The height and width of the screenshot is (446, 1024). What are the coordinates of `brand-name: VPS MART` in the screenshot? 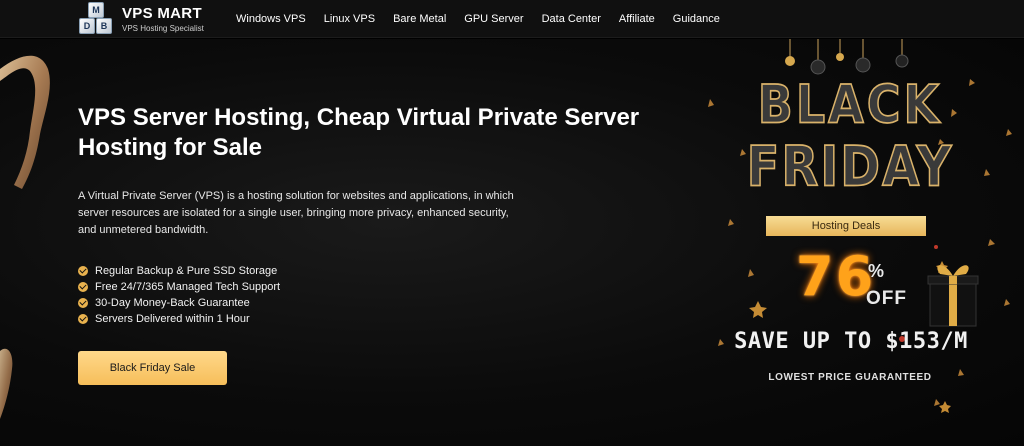 It's located at (162, 13).